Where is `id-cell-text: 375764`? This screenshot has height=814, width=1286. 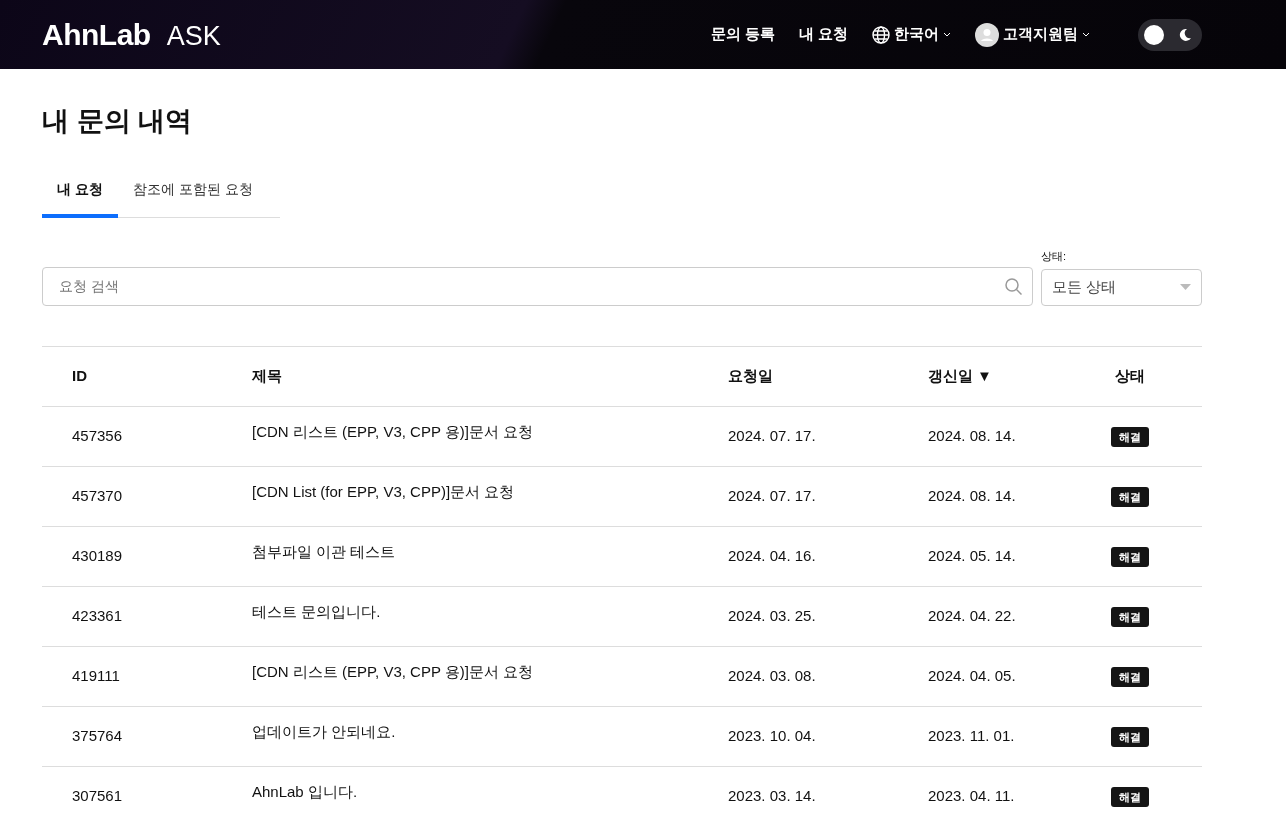
id-cell-text: 375764 is located at coordinates (97, 736).